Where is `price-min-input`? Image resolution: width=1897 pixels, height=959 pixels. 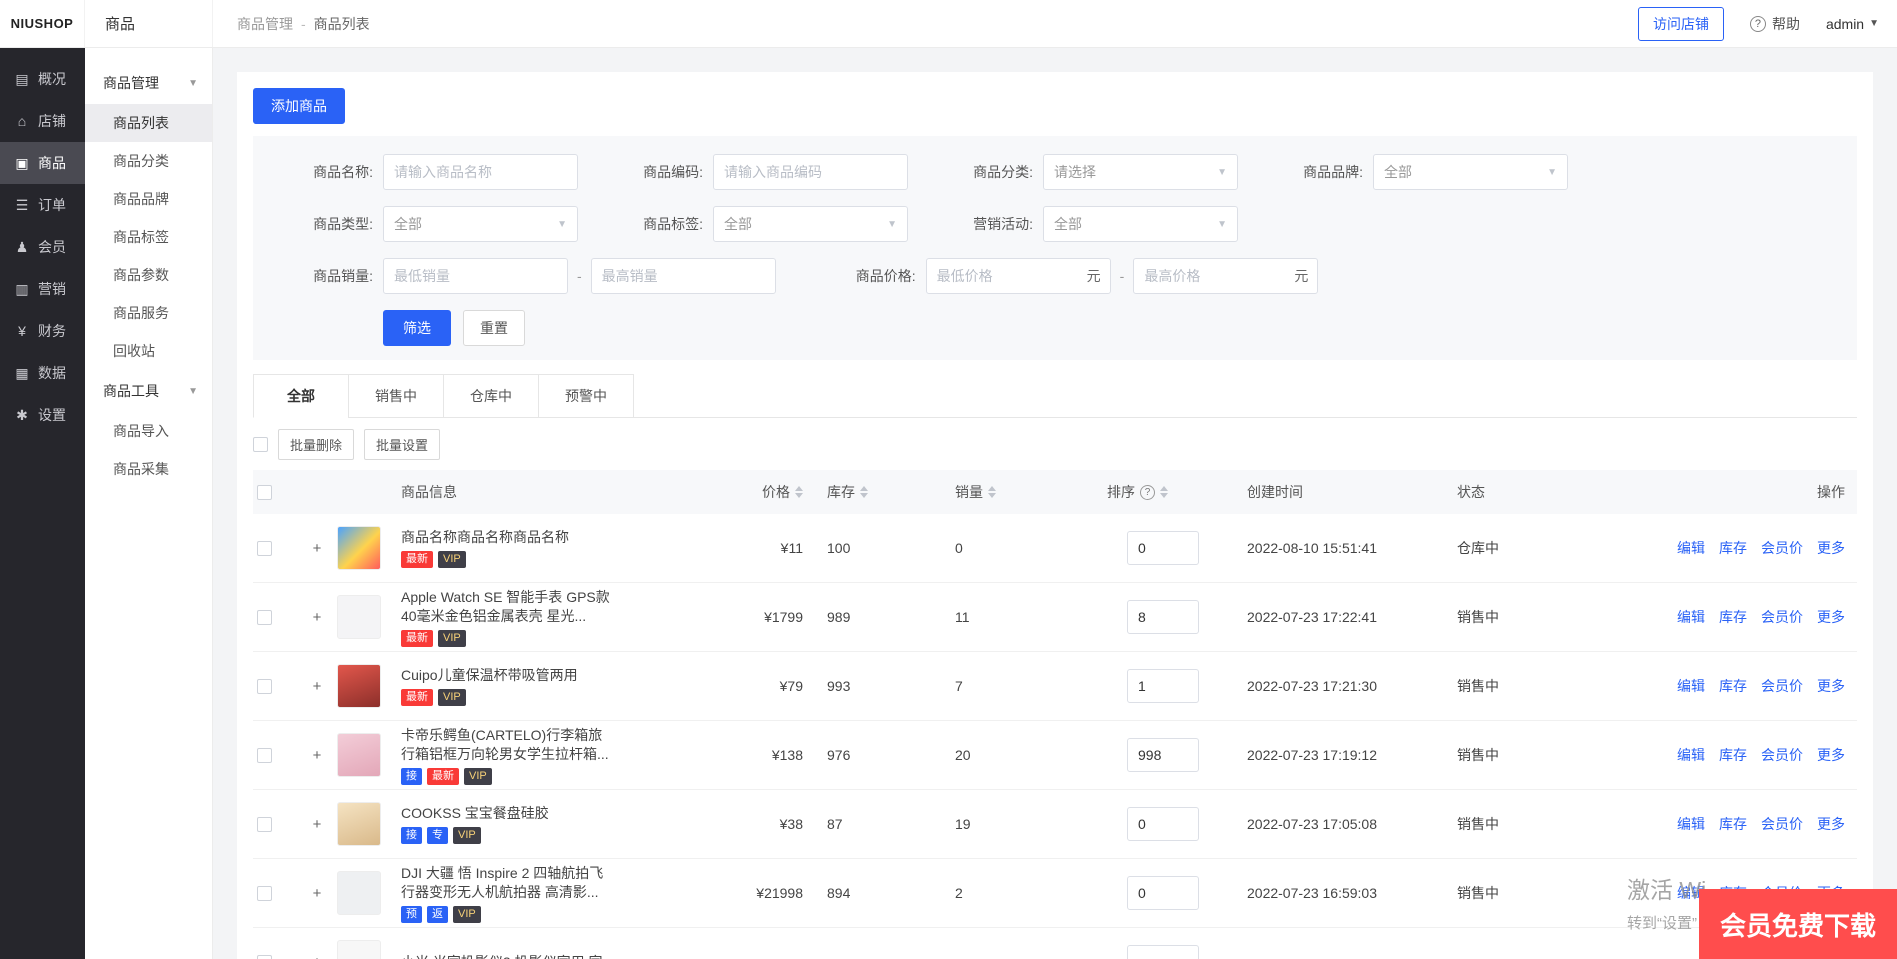 price-min-input is located at coordinates (1018, 276).